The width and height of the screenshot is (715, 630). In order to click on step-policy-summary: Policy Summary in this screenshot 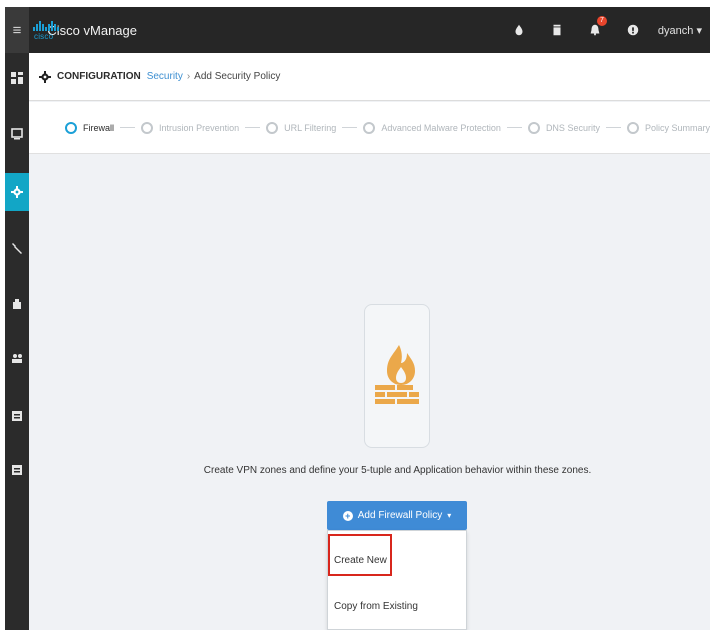, I will do `click(668, 127)`.